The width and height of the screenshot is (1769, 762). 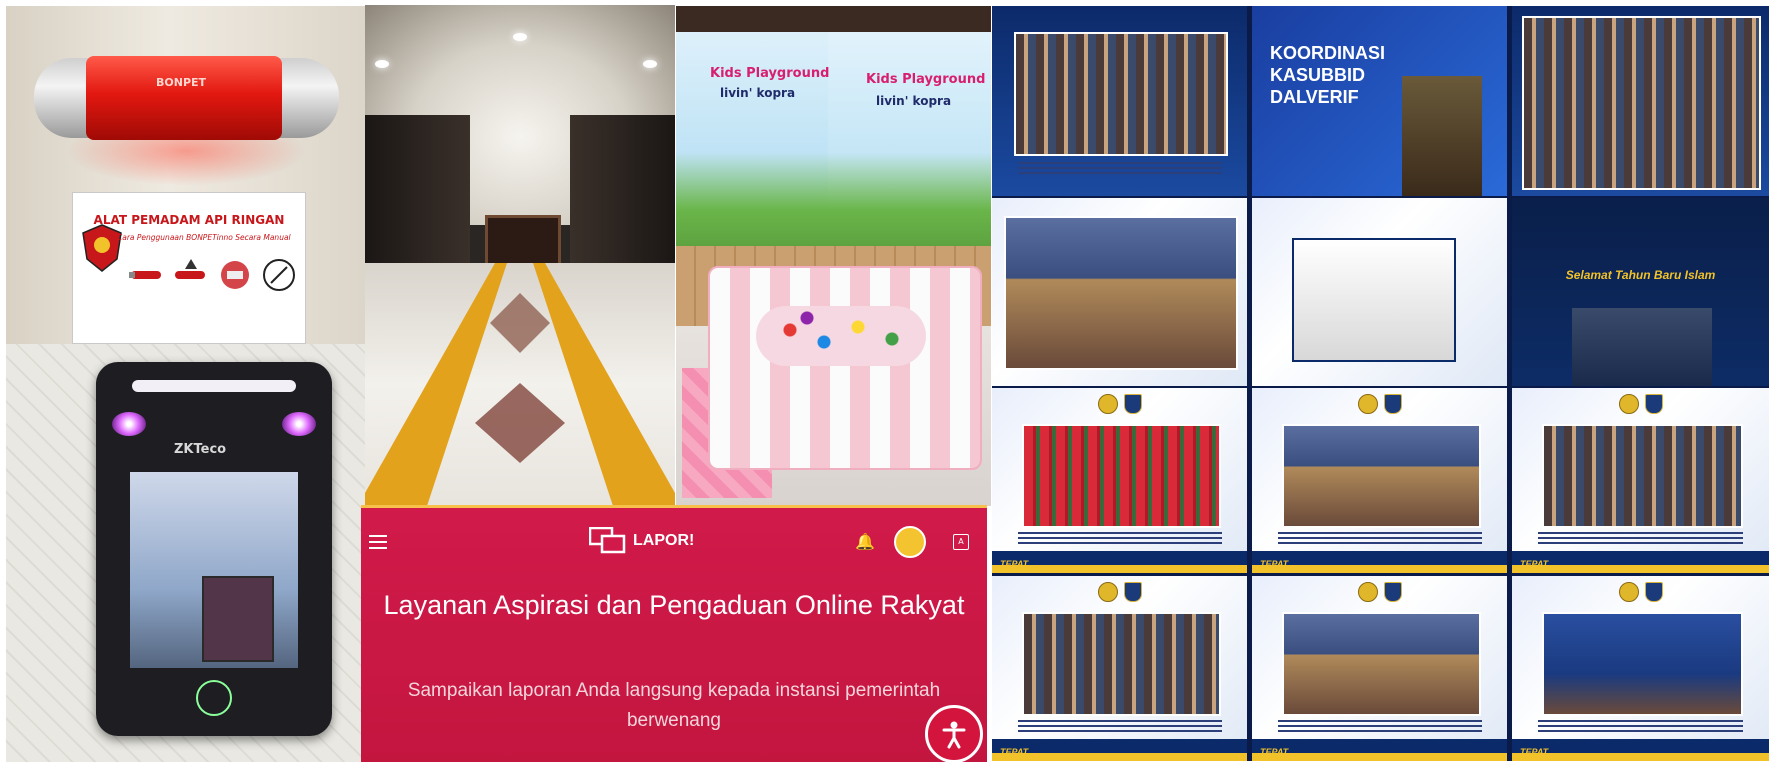 I want to click on step-3-icon, so click(x=235, y=275).